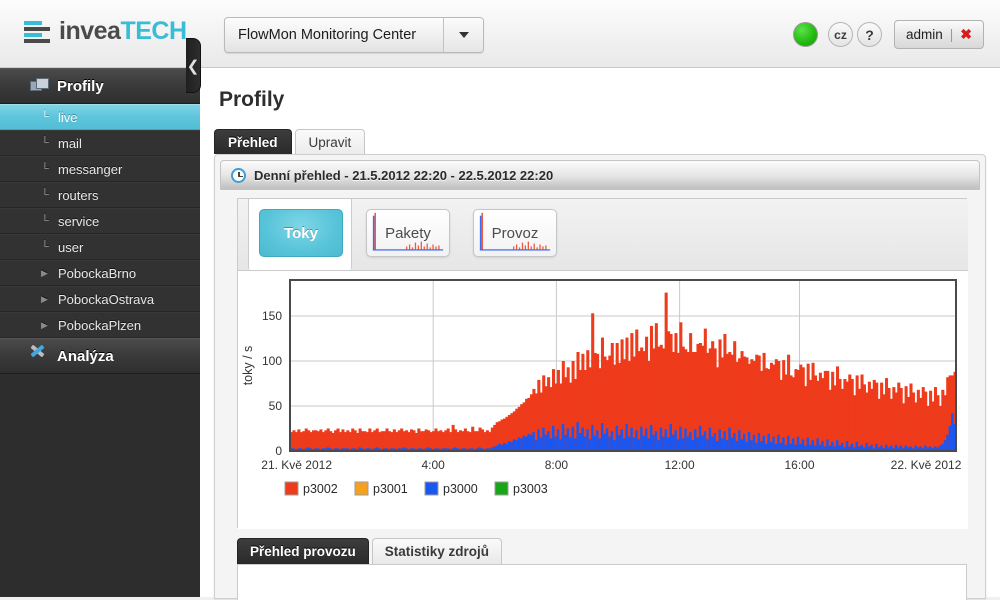  What do you see at coordinates (252, 99) in the screenshot?
I see `page-title: Profily` at bounding box center [252, 99].